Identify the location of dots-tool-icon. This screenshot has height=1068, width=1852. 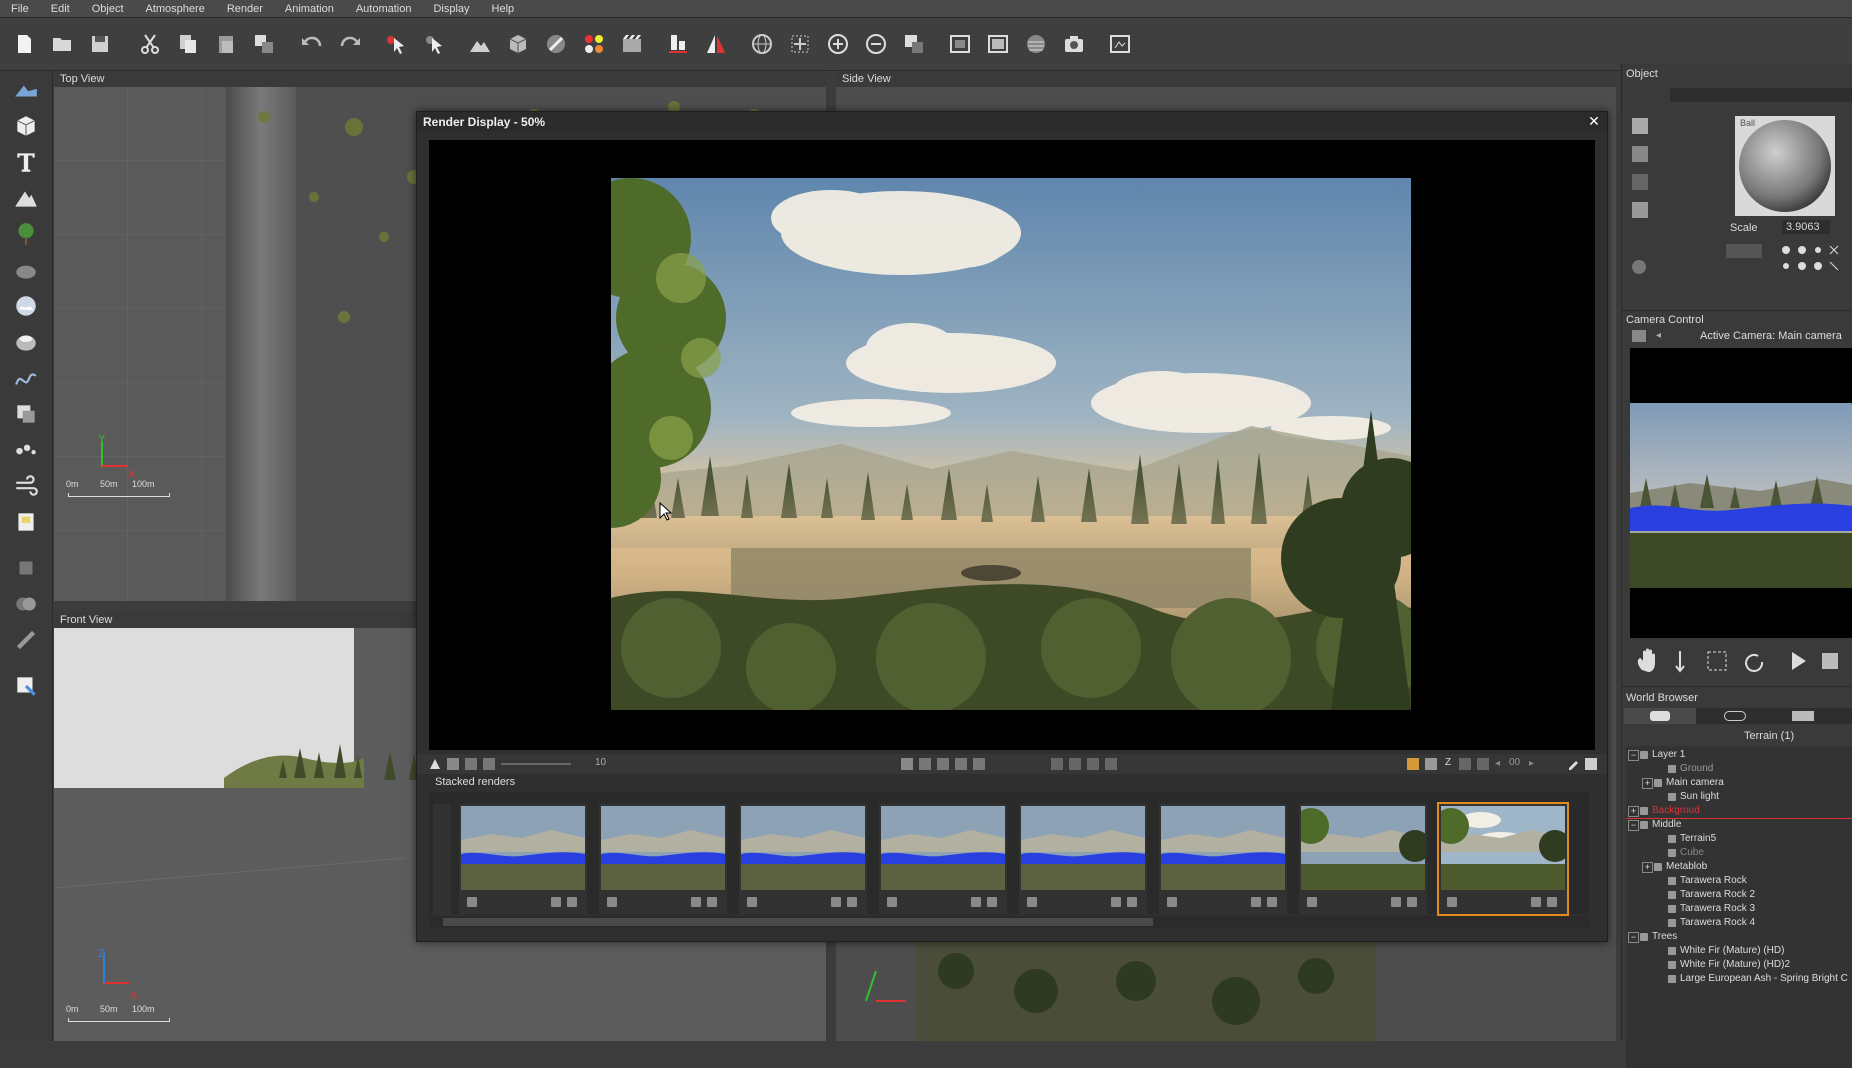
(26, 450).